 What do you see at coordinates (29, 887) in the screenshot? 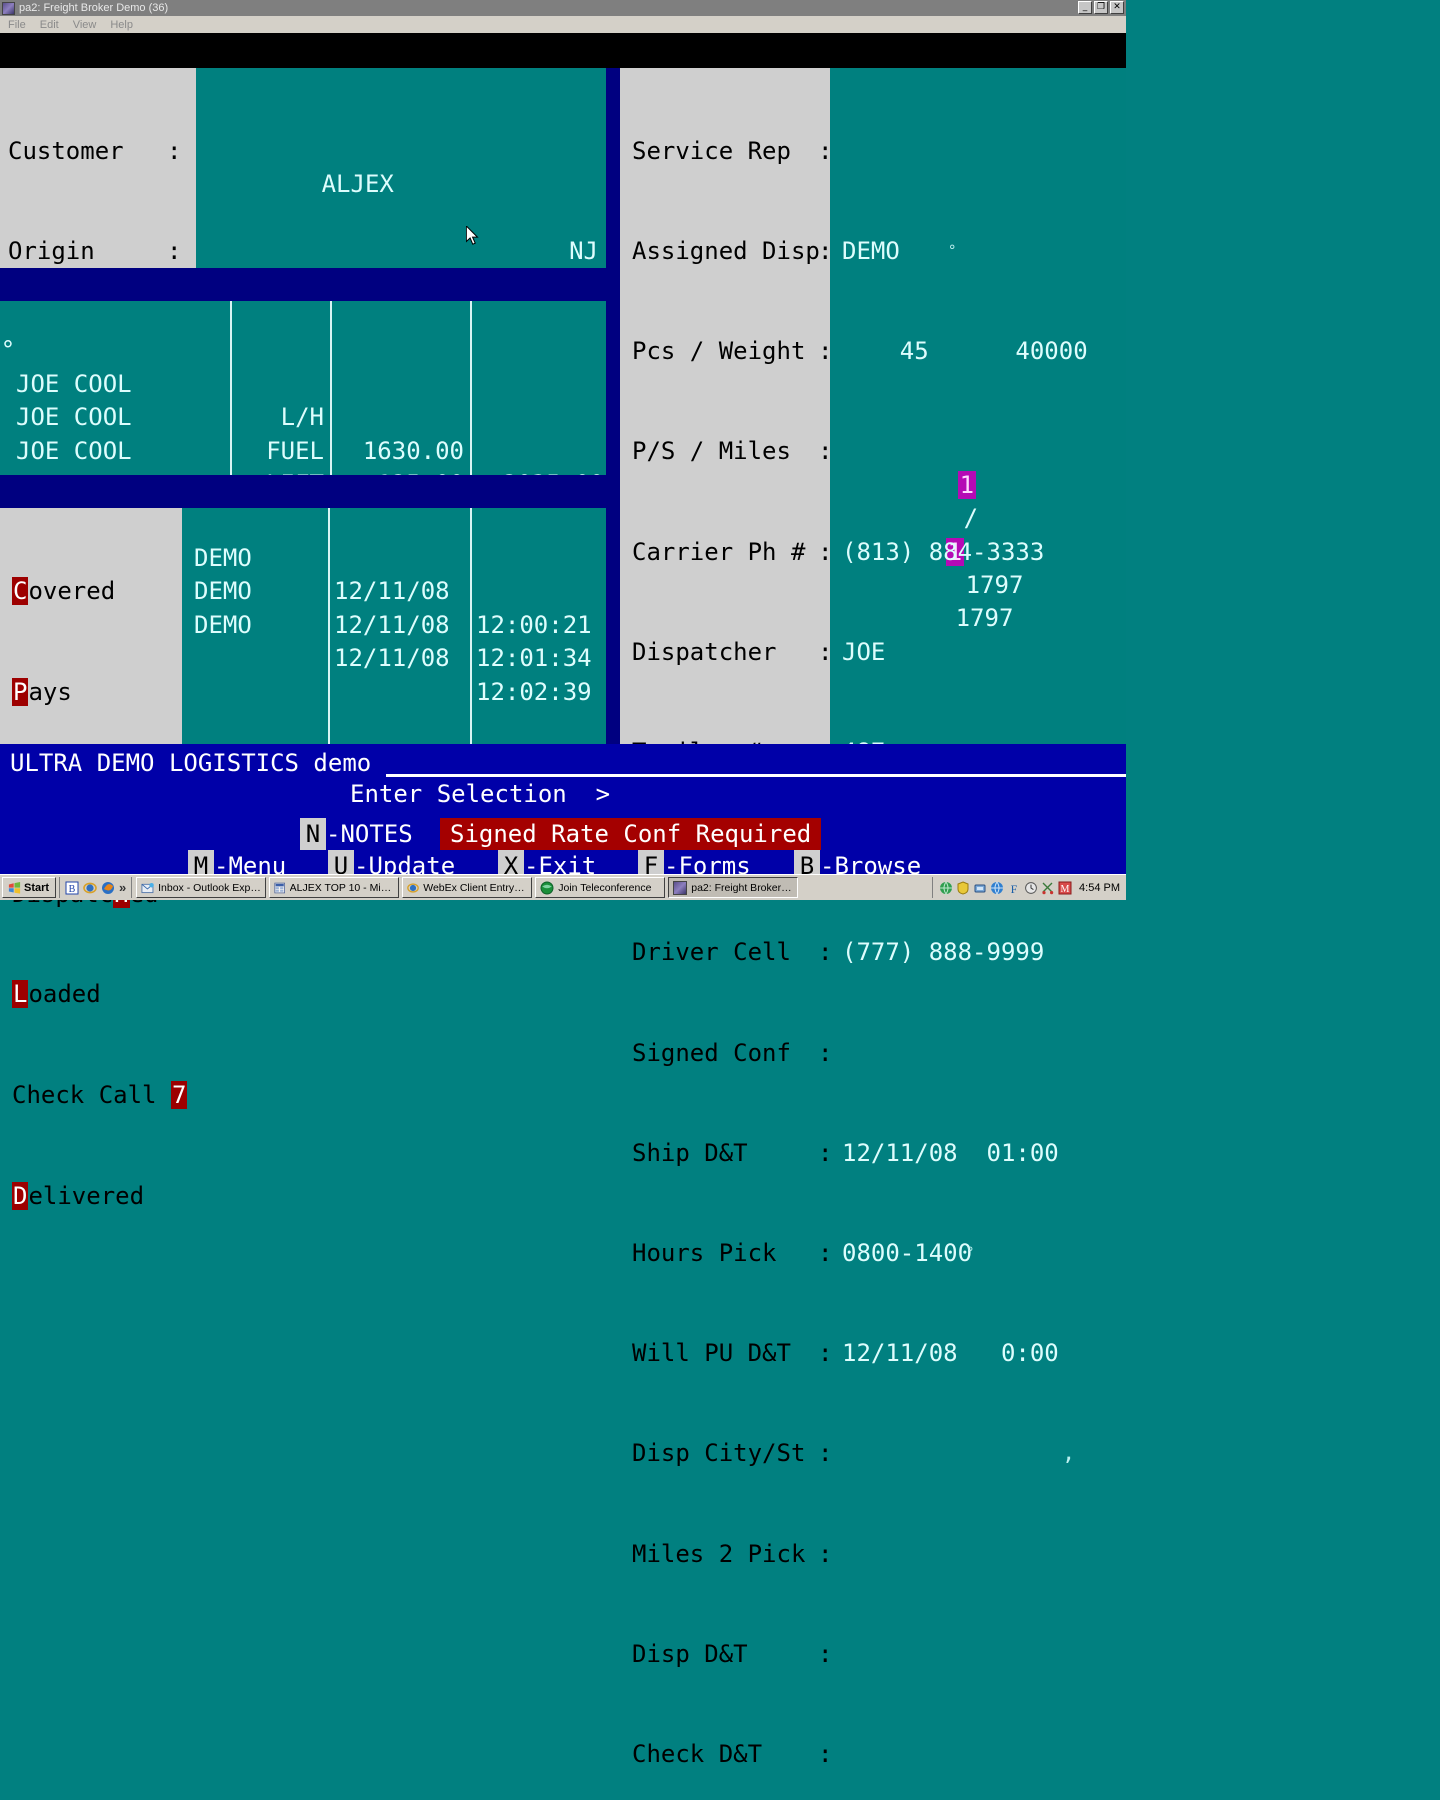
I see `start-button: Start` at bounding box center [29, 887].